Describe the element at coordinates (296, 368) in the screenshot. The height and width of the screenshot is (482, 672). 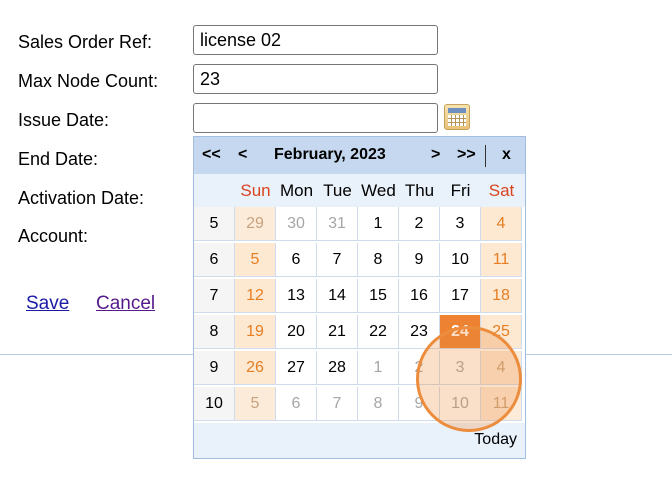
I see `day-cell: 27` at that location.